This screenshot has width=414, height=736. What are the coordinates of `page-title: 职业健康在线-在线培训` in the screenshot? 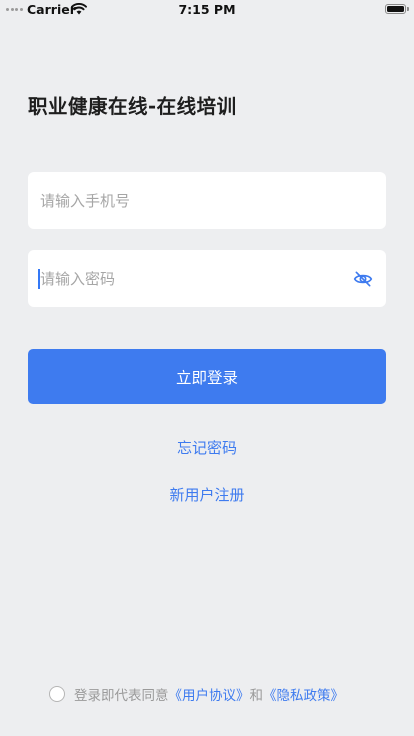 It's located at (132, 106).